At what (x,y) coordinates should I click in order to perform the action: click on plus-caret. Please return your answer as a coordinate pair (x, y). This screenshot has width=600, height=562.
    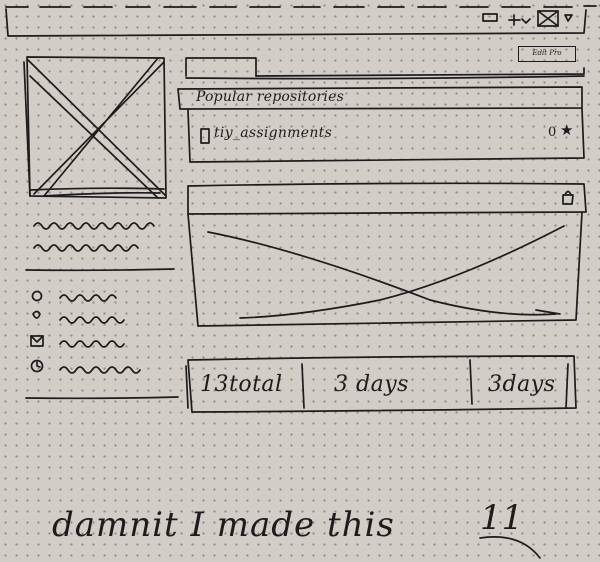
    Looking at the image, I should click on (526, 21).